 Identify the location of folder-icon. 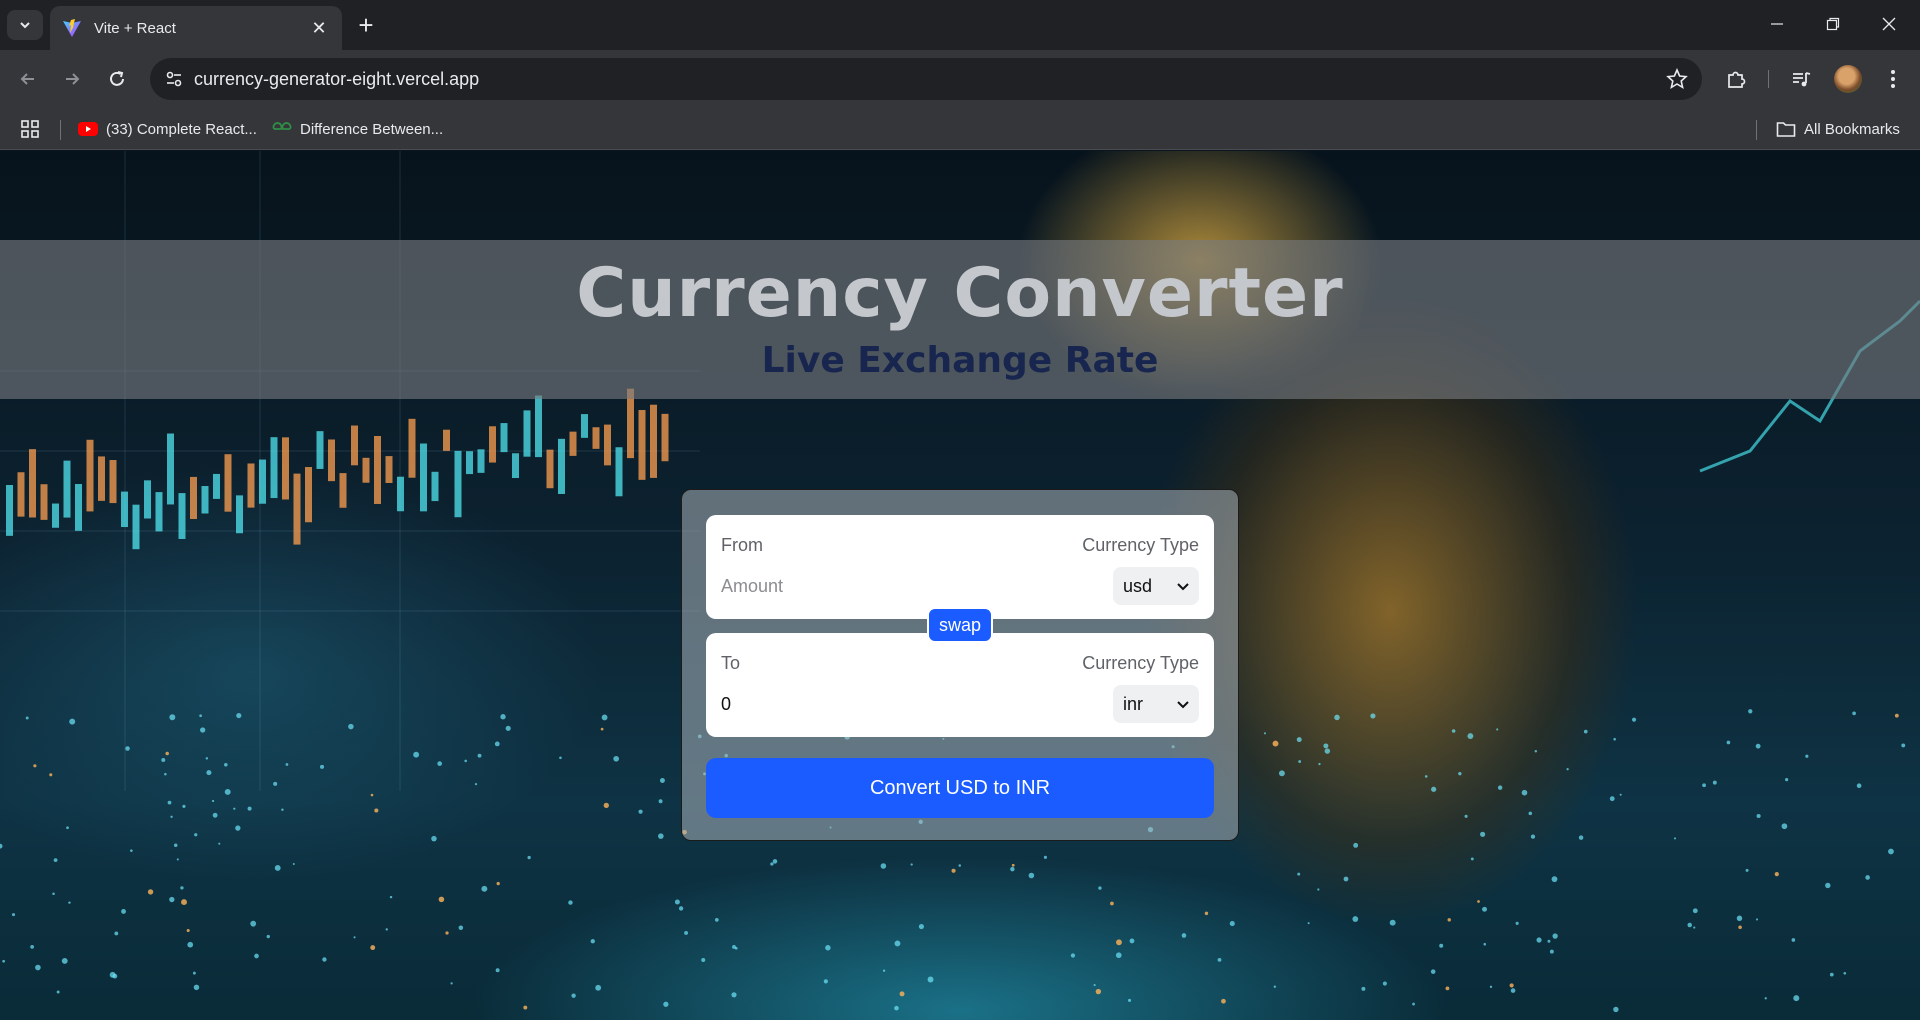
(1786, 129).